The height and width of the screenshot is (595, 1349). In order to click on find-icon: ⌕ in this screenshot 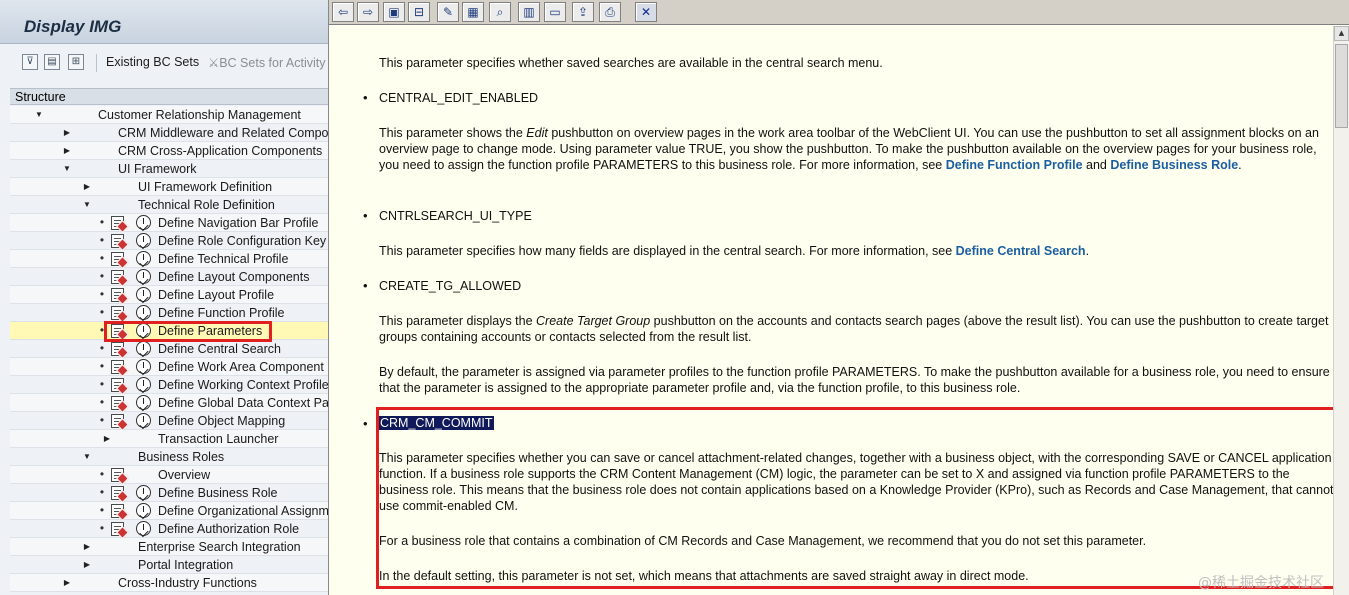, I will do `click(500, 12)`.